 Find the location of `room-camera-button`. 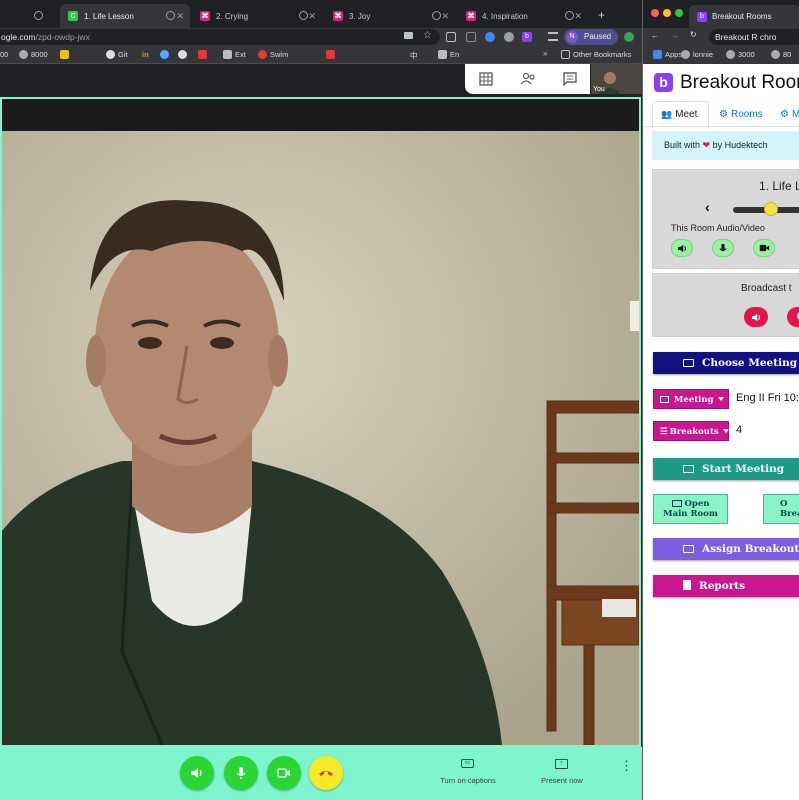

room-camera-button is located at coordinates (764, 248).